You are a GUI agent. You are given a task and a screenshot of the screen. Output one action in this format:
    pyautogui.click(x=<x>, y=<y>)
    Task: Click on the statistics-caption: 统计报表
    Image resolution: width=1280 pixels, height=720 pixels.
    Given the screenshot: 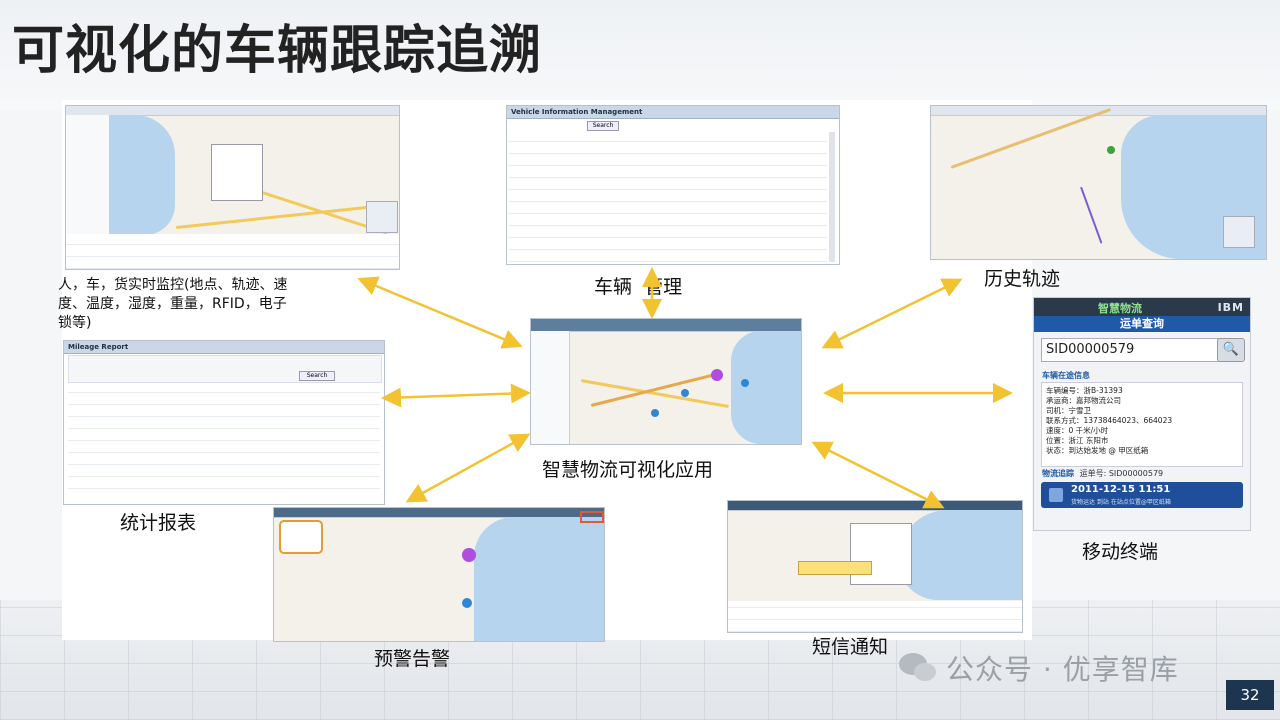 What is the action you would take?
    pyautogui.click(x=158, y=523)
    